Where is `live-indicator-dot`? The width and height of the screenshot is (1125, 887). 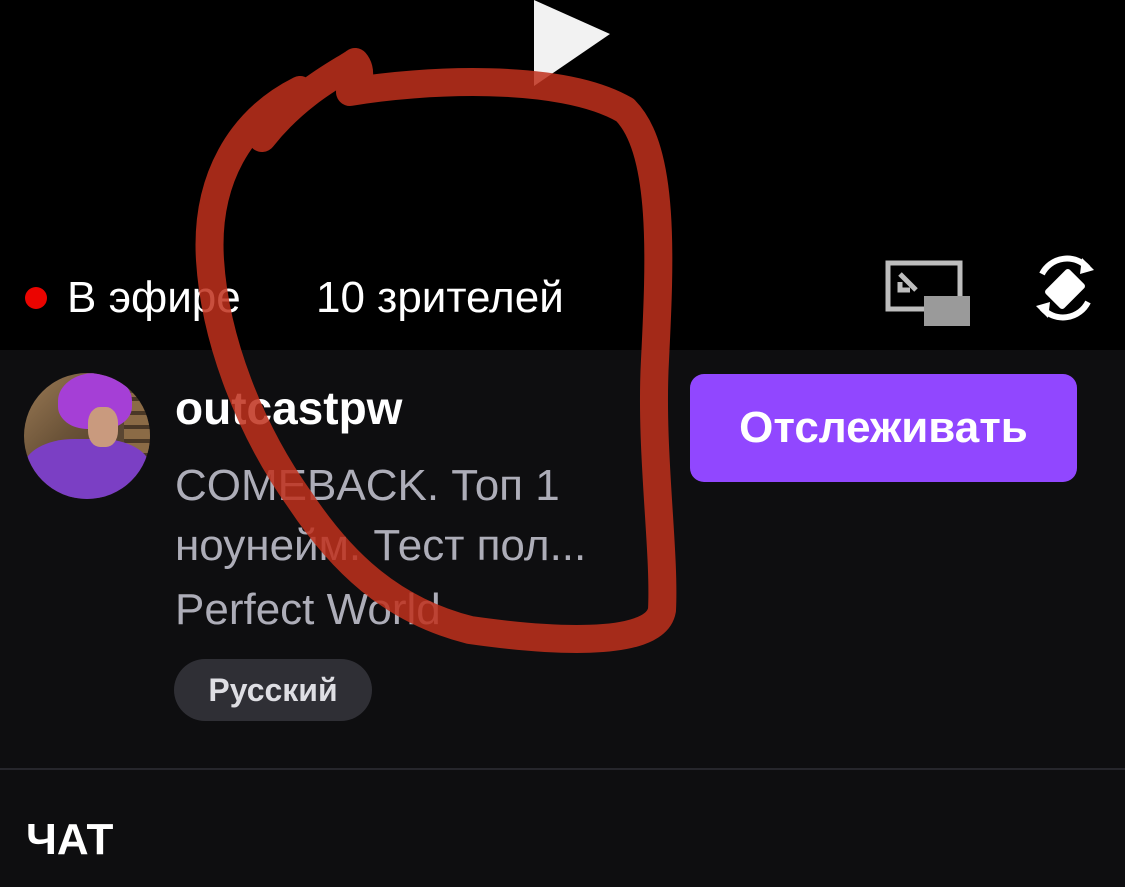 live-indicator-dot is located at coordinates (36, 298).